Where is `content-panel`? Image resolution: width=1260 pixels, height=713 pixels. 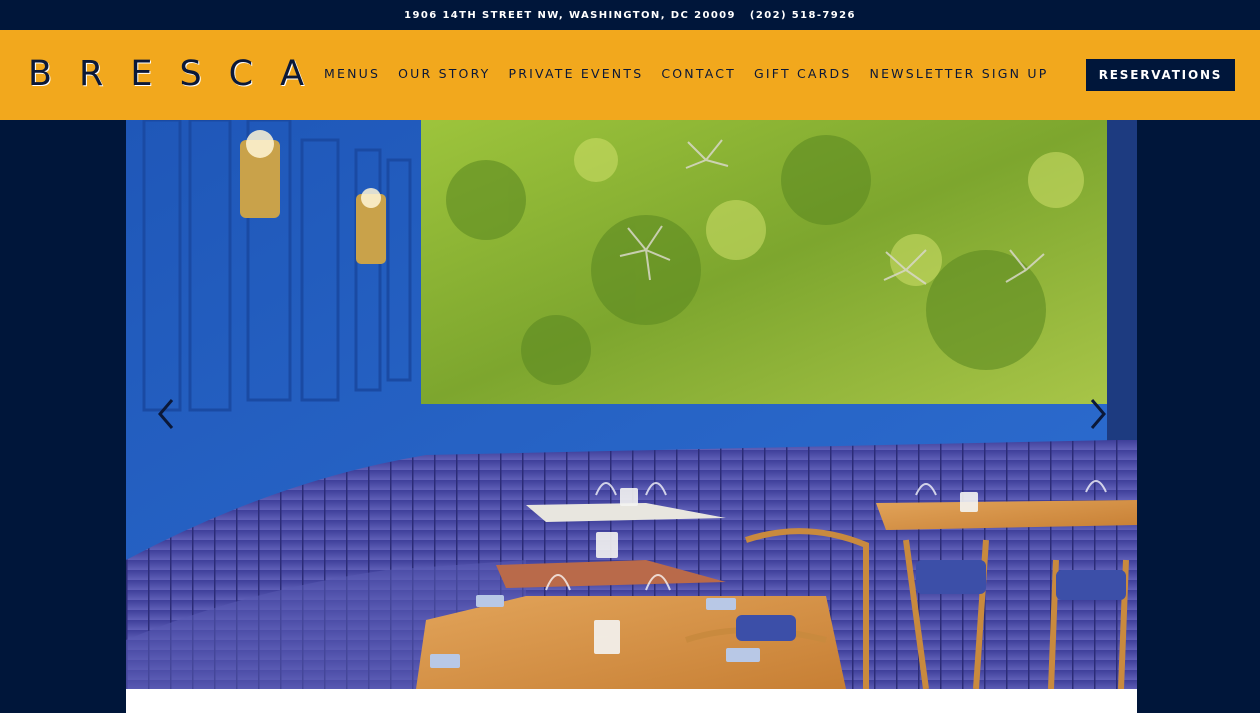 content-panel is located at coordinates (631, 701).